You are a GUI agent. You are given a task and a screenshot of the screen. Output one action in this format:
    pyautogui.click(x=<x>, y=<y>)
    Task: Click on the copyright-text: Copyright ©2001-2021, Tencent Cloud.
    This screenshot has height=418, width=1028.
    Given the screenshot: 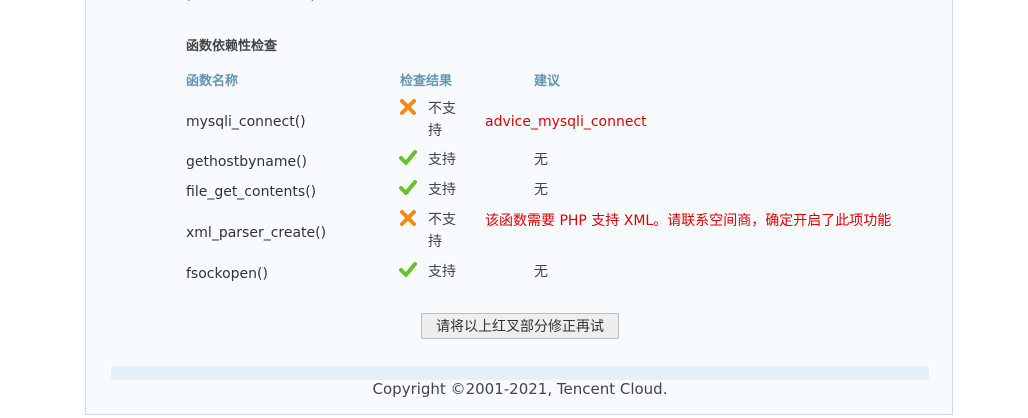 What is the action you would take?
    pyautogui.click(x=520, y=389)
    